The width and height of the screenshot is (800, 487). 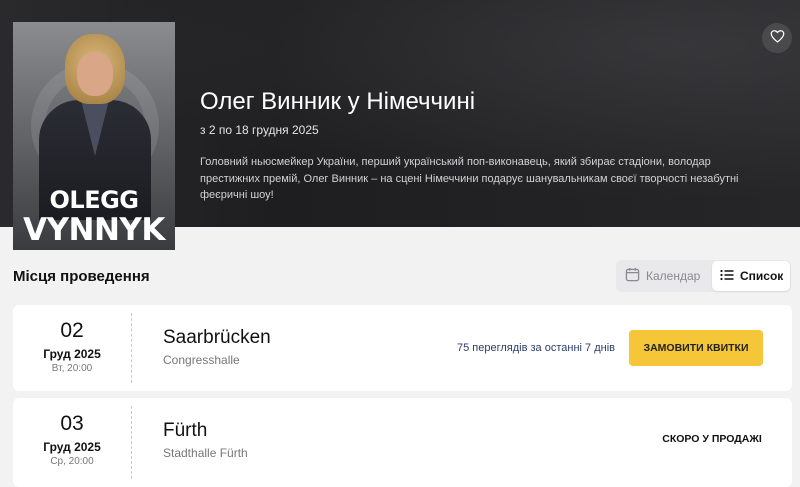 What do you see at coordinates (696, 348) in the screenshot?
I see `order-tickets-button: ЗАМОВИТИ КВИТКИ` at bounding box center [696, 348].